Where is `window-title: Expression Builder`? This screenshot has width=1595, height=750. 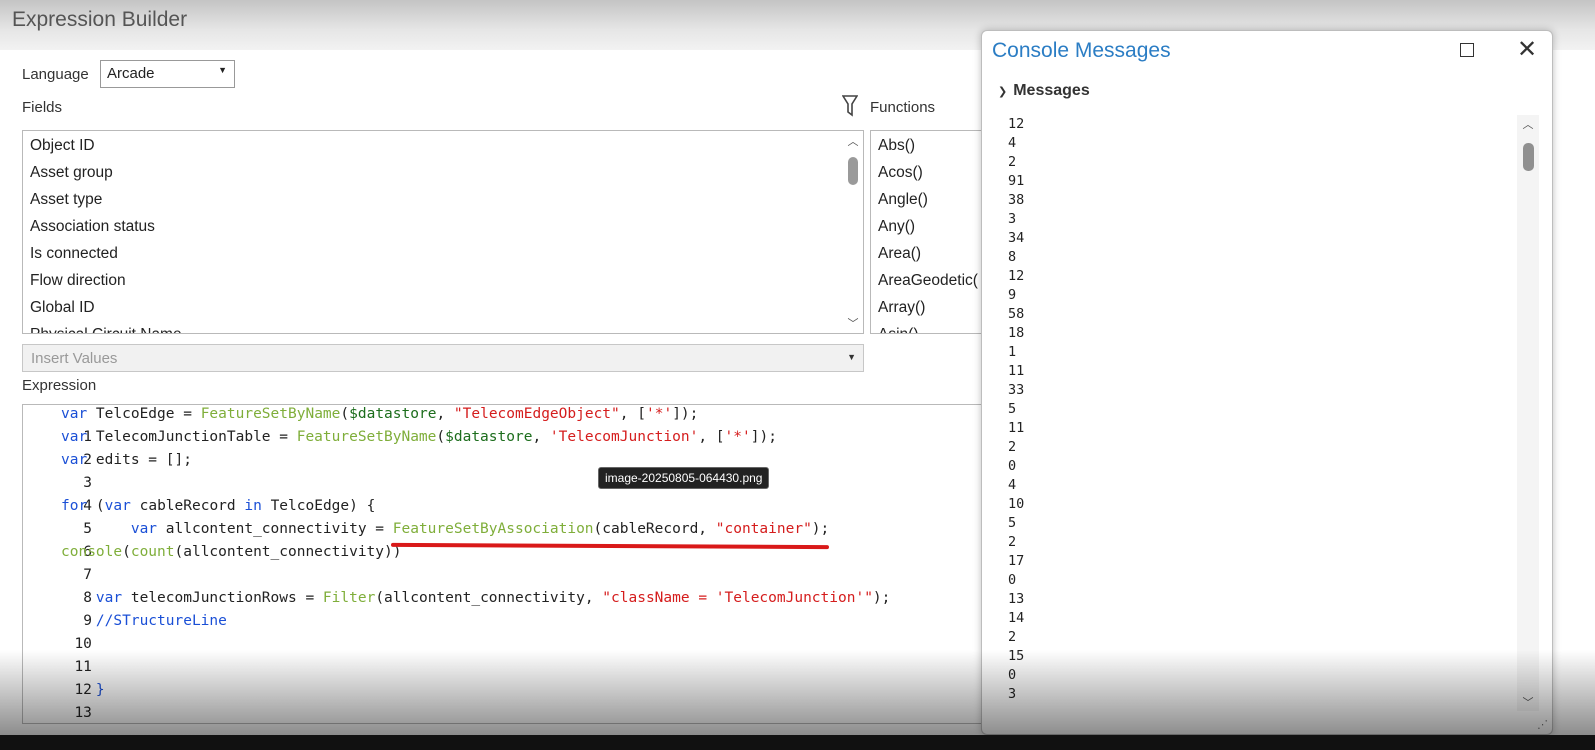
window-title: Expression Builder is located at coordinates (100, 19).